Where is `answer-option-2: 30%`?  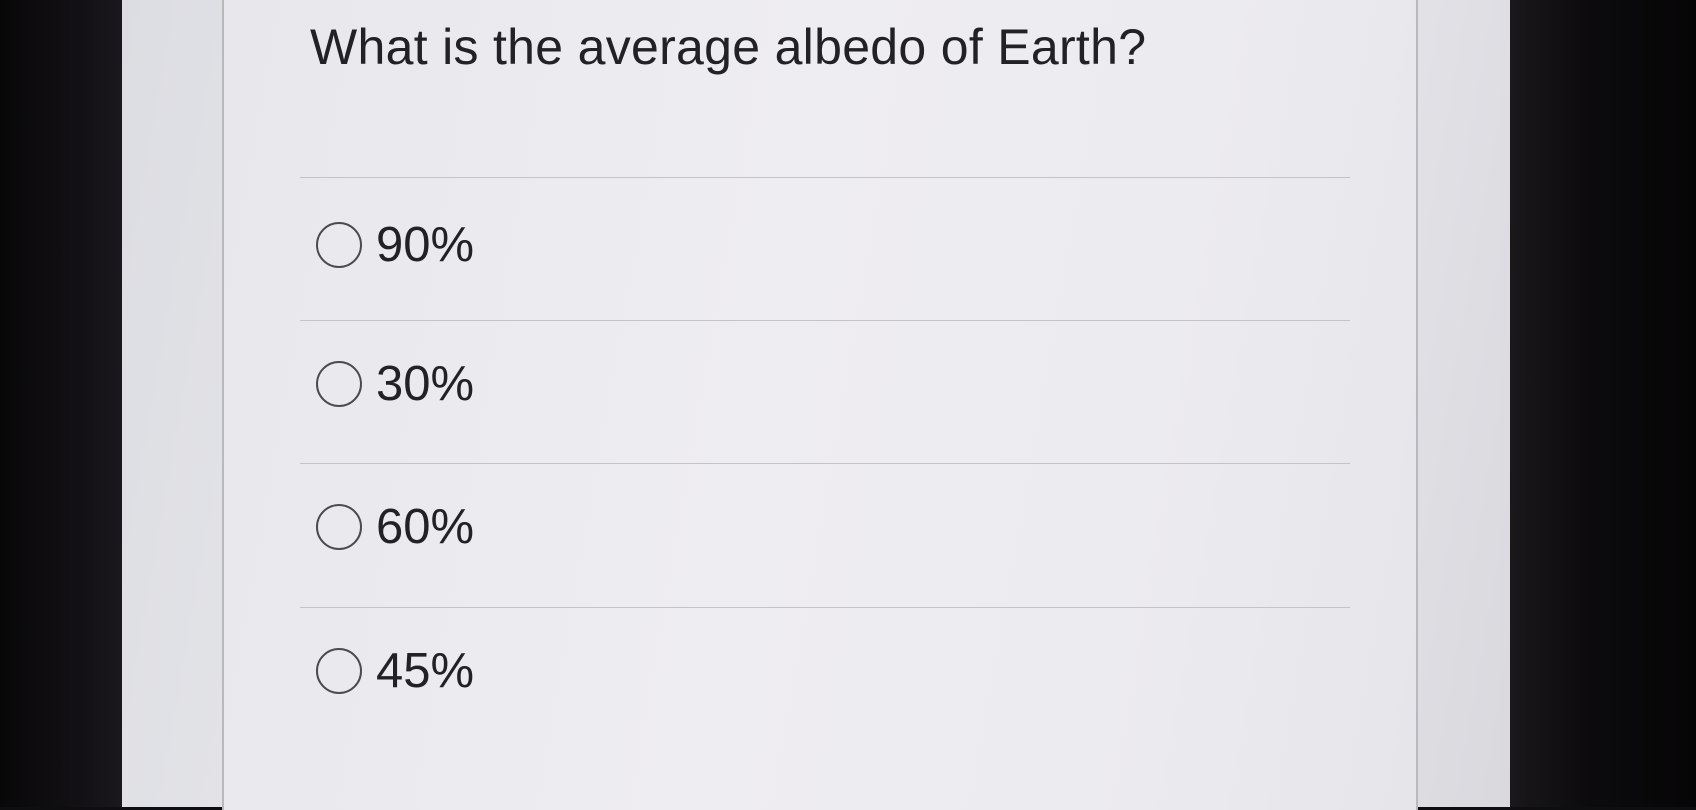
answer-option-2: 30% is located at coordinates (395, 384).